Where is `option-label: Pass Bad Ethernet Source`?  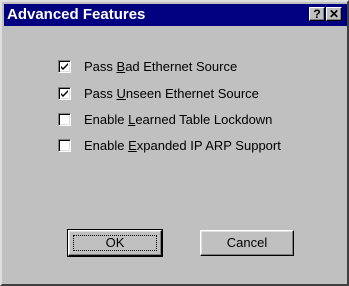
option-label: Pass Bad Ethernet Source is located at coordinates (161, 66).